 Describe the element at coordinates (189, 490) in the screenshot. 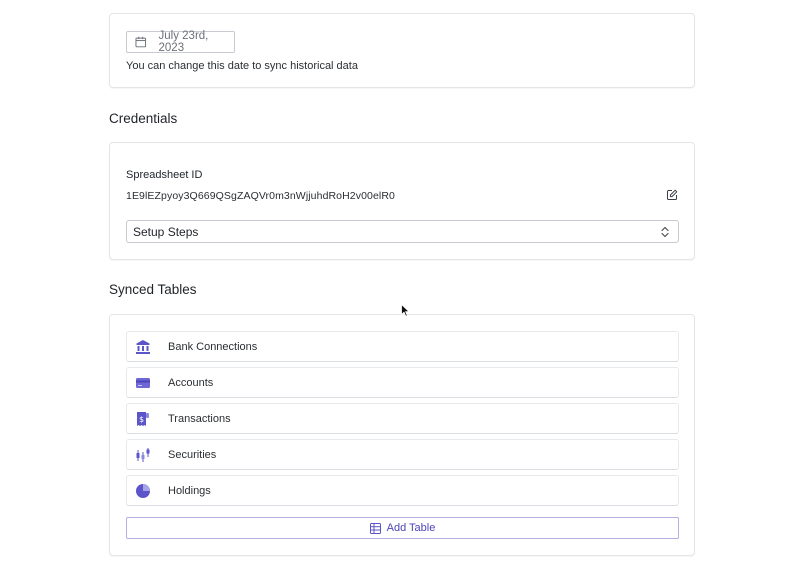

I see `table-row-label: Holdings` at that location.